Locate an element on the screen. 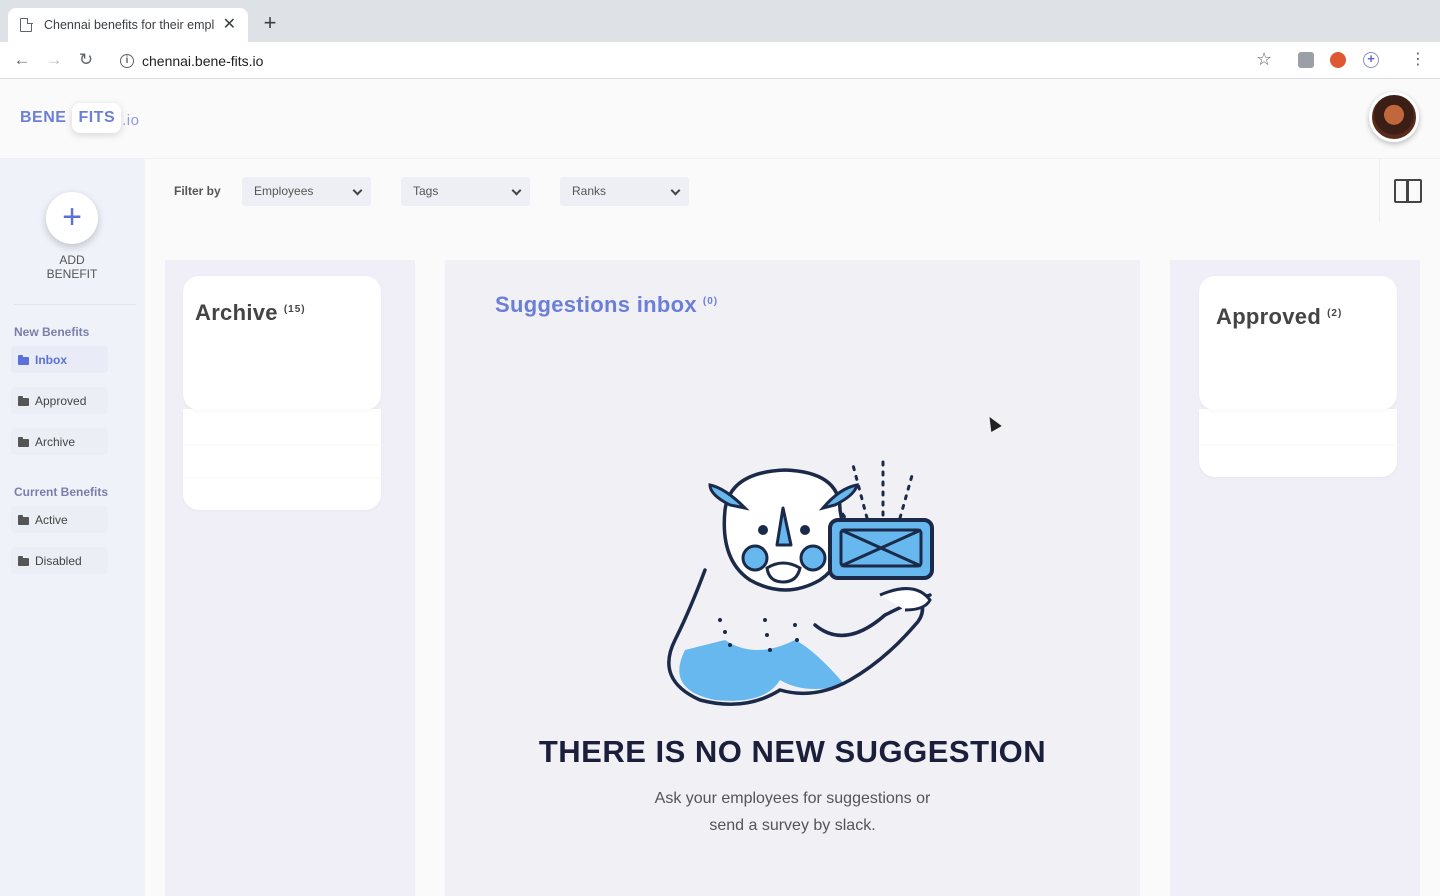  close-icon: ✕ is located at coordinates (229, 25).